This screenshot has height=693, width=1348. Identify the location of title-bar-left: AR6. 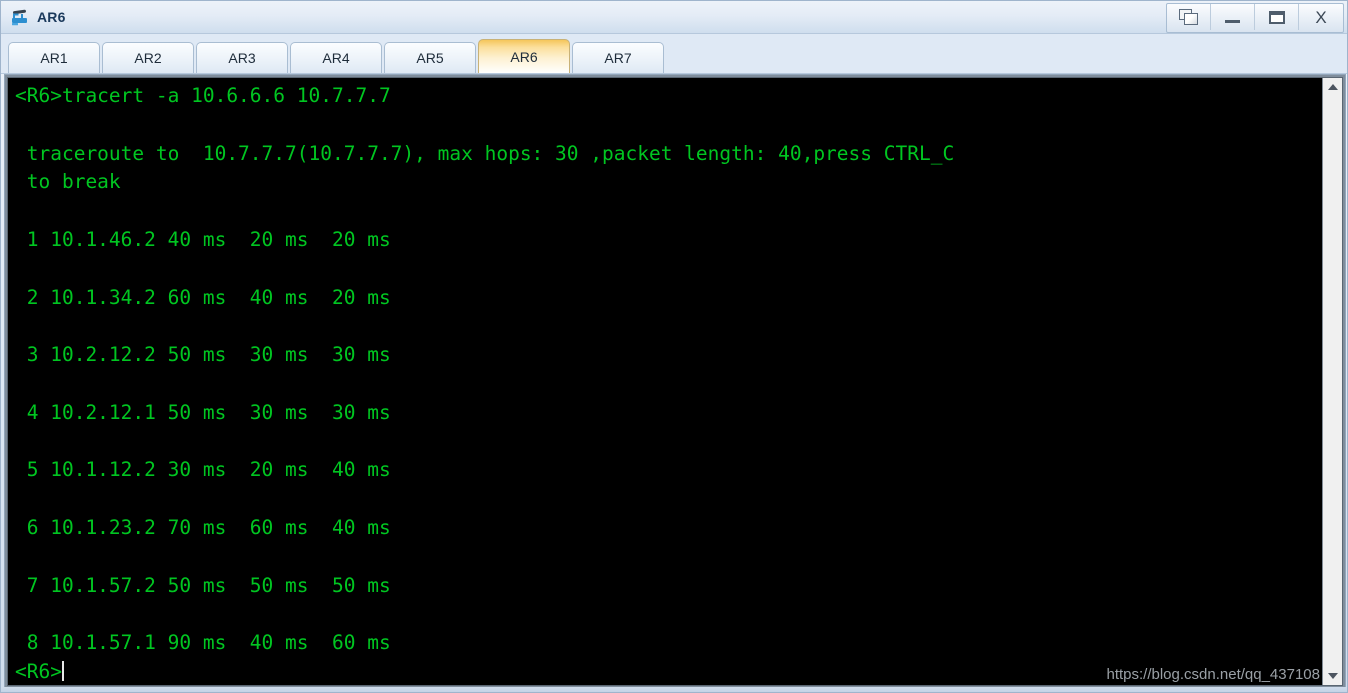
(33, 17).